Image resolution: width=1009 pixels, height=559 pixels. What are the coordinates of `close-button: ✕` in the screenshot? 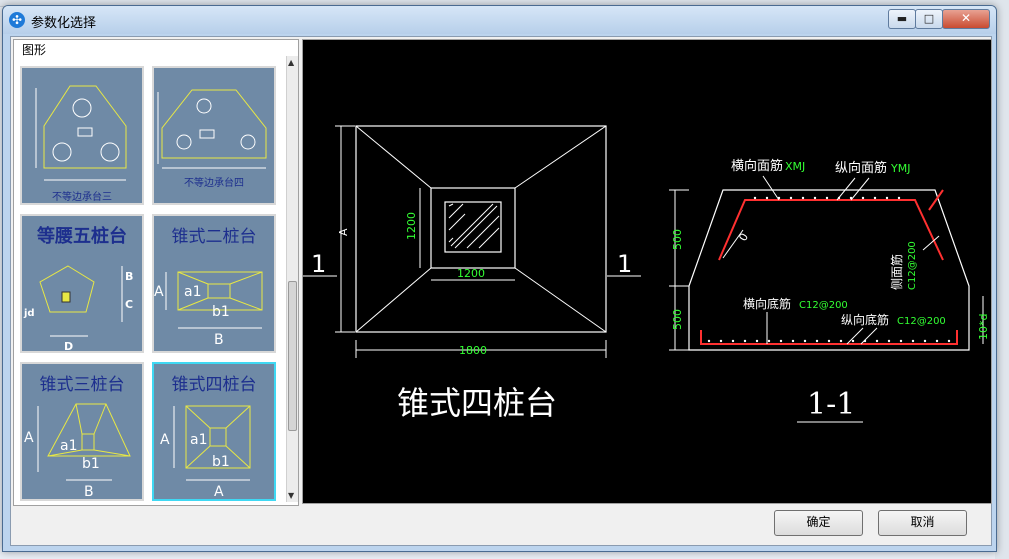 It's located at (966, 19).